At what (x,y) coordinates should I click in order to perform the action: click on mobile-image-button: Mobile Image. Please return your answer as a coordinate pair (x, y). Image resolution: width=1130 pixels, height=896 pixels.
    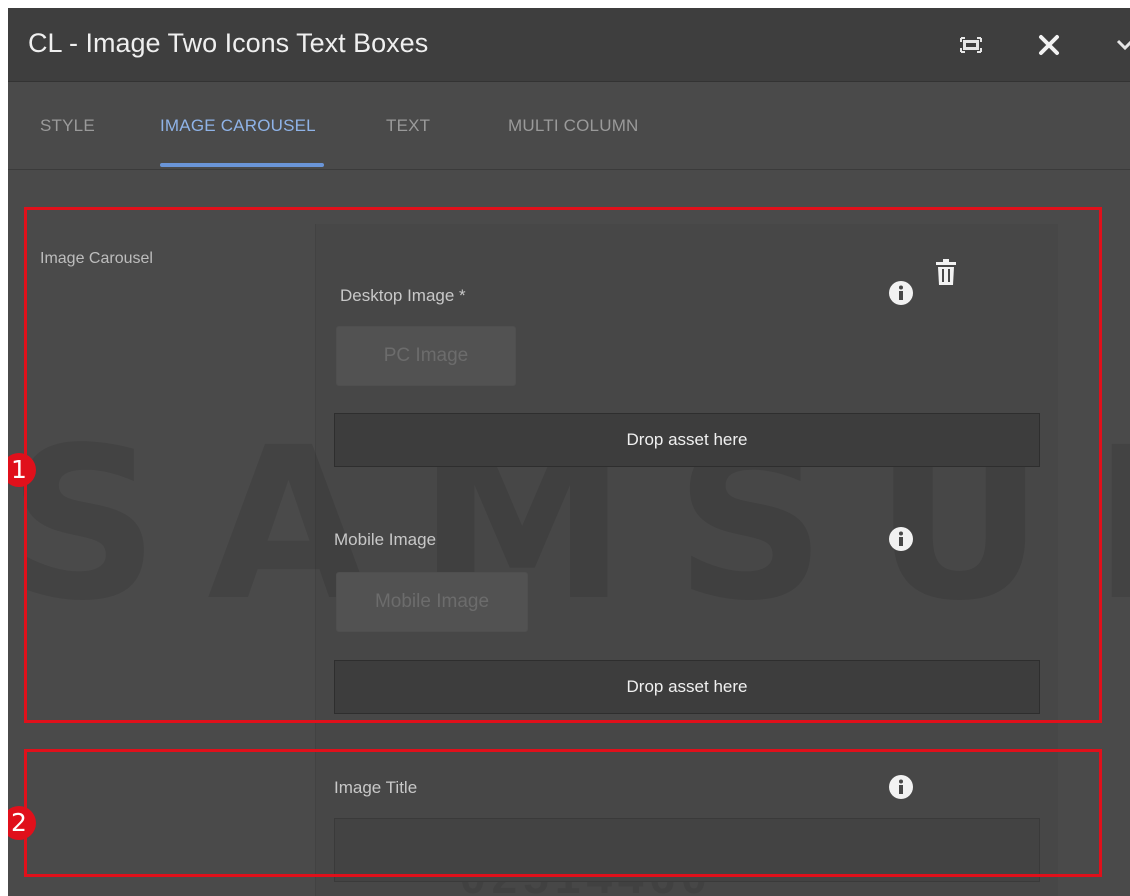
    Looking at the image, I should click on (432, 602).